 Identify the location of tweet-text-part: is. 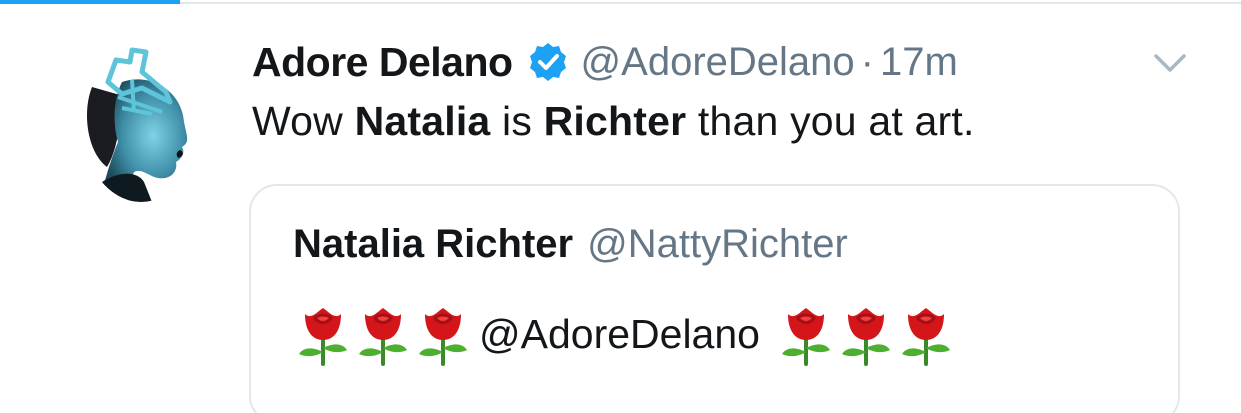
(517, 121).